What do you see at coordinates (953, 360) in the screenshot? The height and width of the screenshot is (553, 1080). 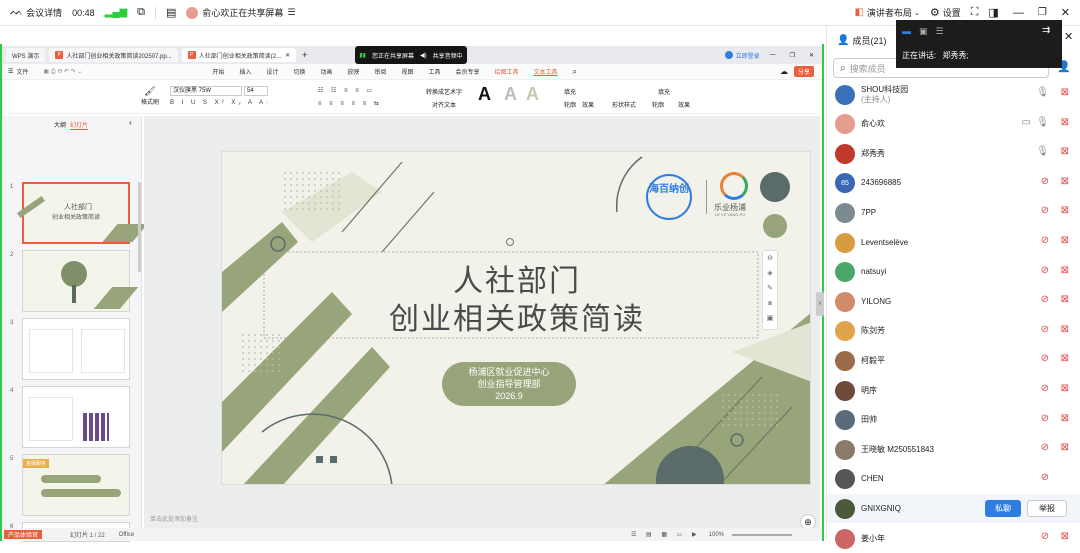 I see `member-row: 柯毅平 ⊘ ⊠` at bounding box center [953, 360].